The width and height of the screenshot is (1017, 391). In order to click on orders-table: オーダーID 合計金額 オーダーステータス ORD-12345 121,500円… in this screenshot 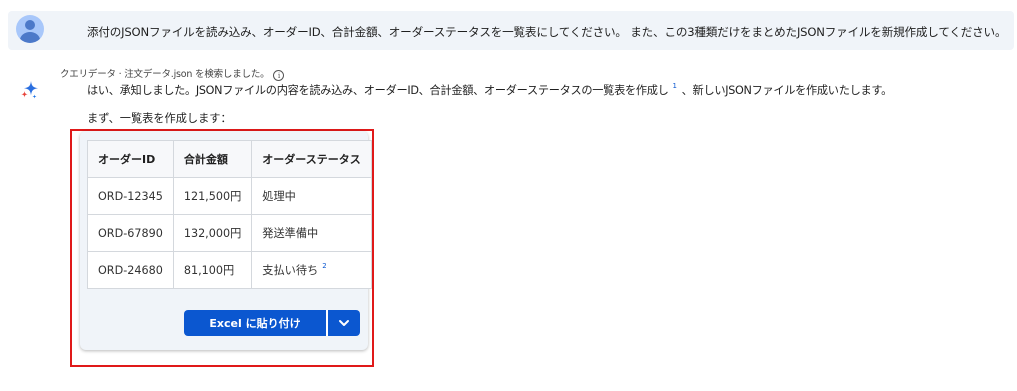, I will do `click(229, 214)`.